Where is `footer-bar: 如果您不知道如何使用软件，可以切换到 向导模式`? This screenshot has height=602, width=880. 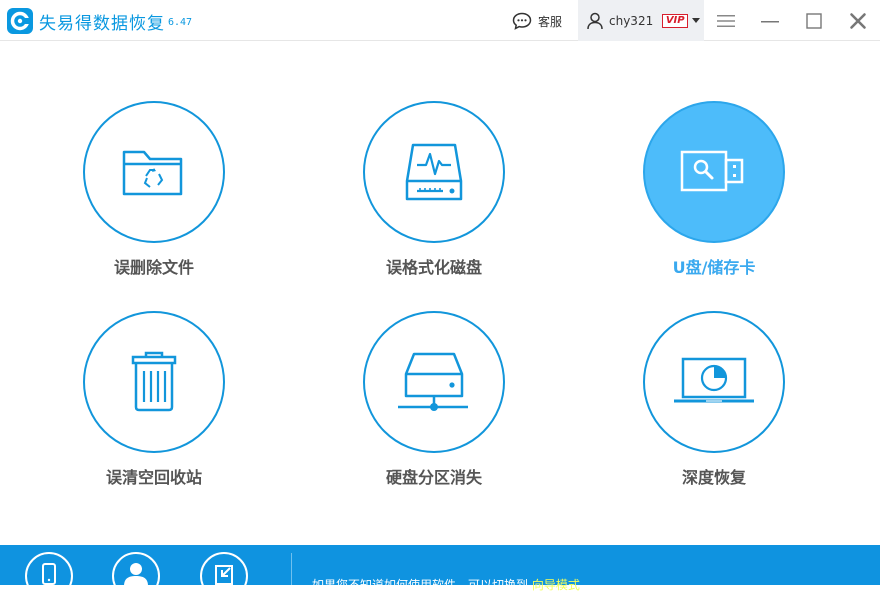
footer-bar: 如果您不知道如何使用软件，可以切换到 向导模式 is located at coordinates (440, 572).